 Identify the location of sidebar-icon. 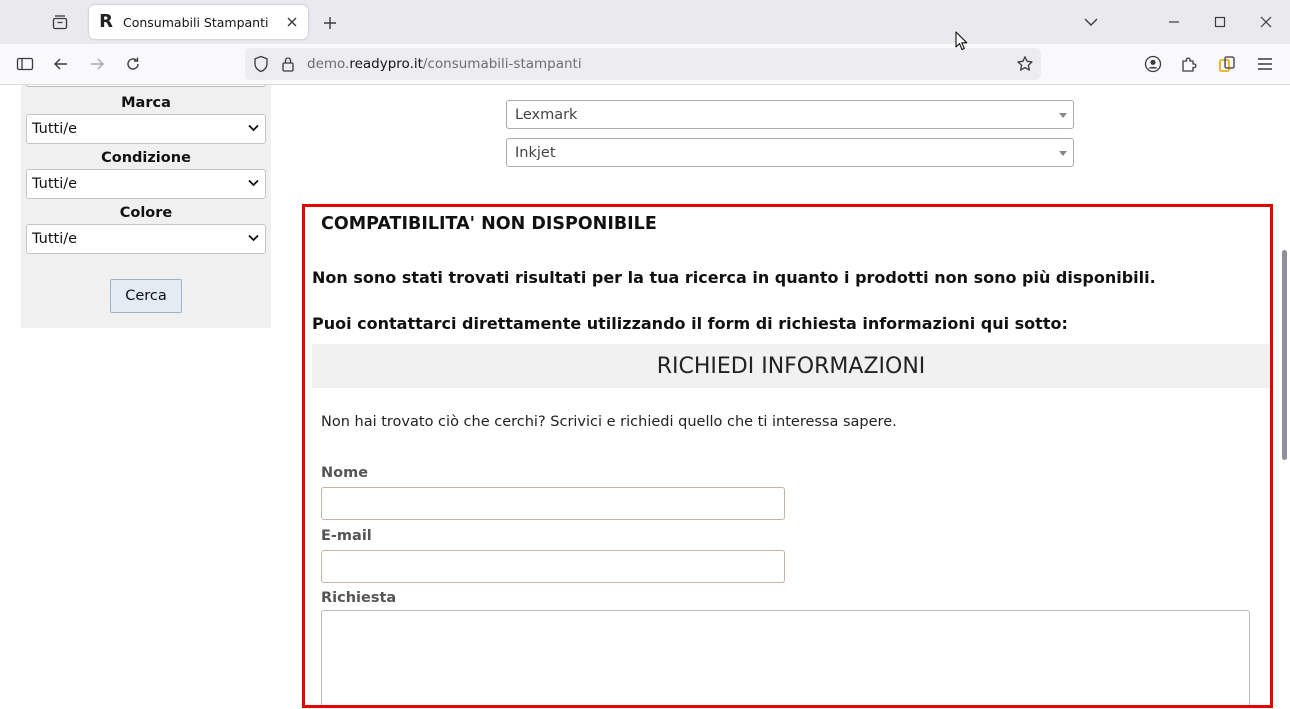
(25, 64).